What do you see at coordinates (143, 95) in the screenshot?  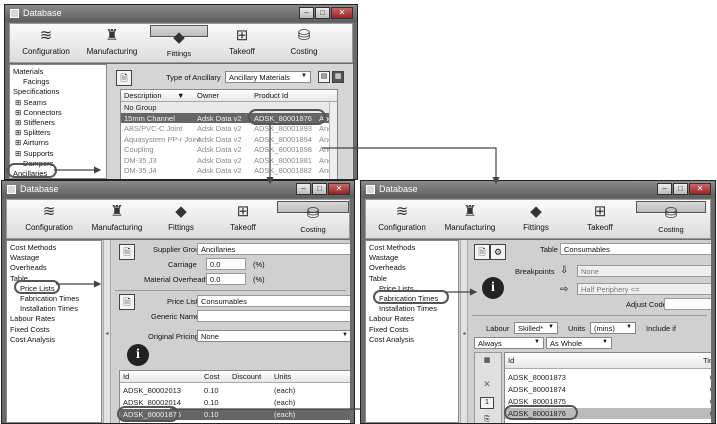 I see `column-header-description: Description` at bounding box center [143, 95].